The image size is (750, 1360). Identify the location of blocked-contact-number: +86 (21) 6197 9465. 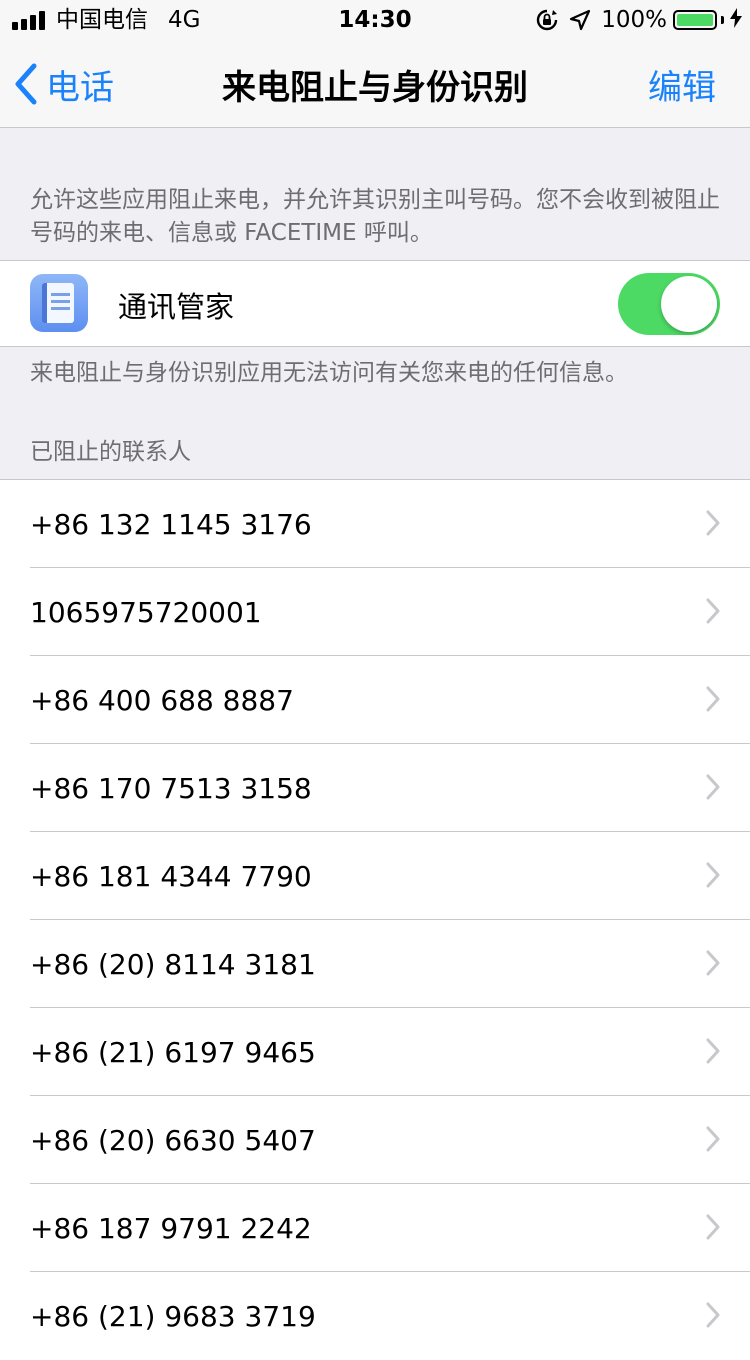
(173, 1052).